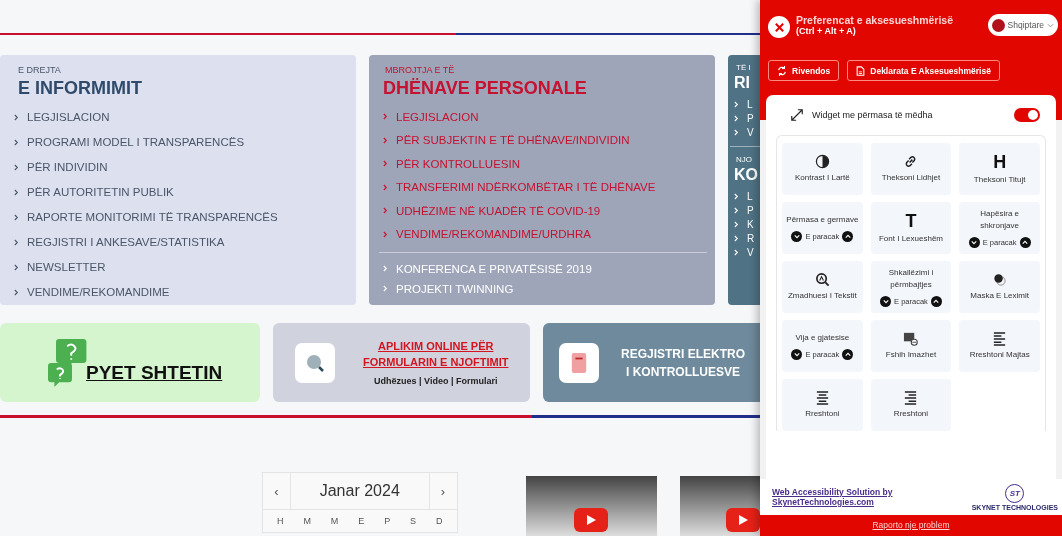 This screenshot has width=1062, height=536. I want to click on panel-title: Preferencat e aksesueshmërisë, so click(875, 20).